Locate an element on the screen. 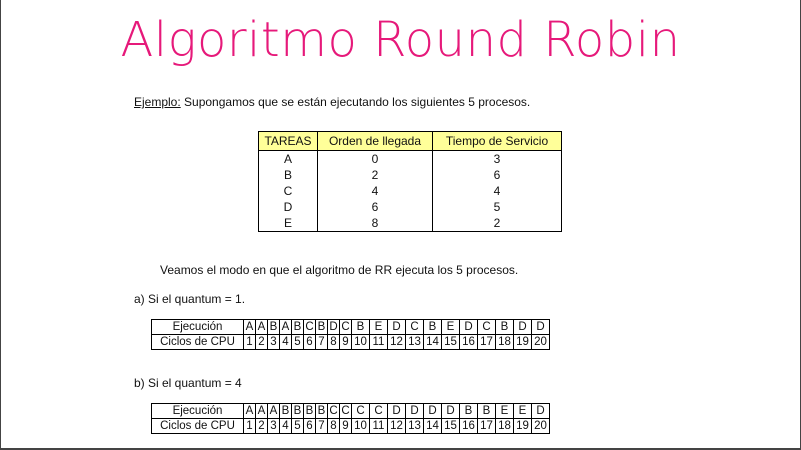  cycle-cell: 12 is located at coordinates (396, 342).